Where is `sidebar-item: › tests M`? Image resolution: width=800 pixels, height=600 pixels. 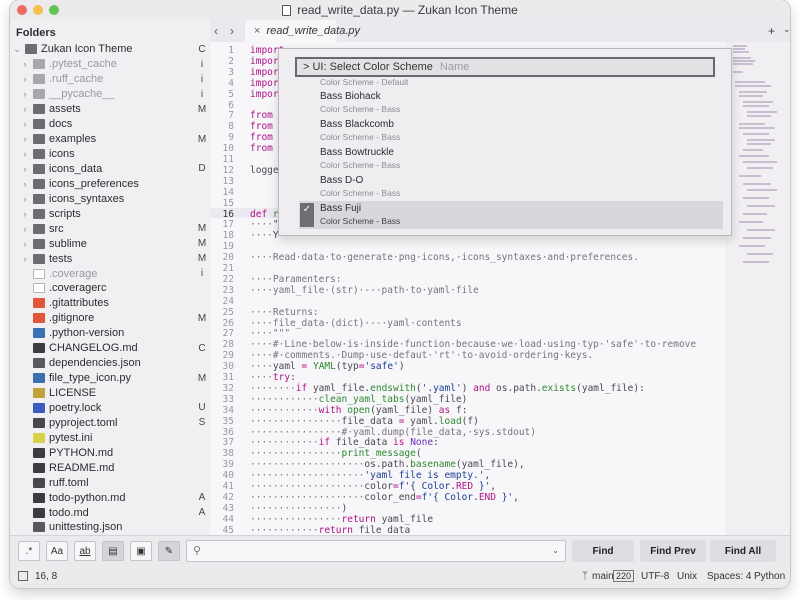 sidebar-item: › tests M is located at coordinates (110, 258).